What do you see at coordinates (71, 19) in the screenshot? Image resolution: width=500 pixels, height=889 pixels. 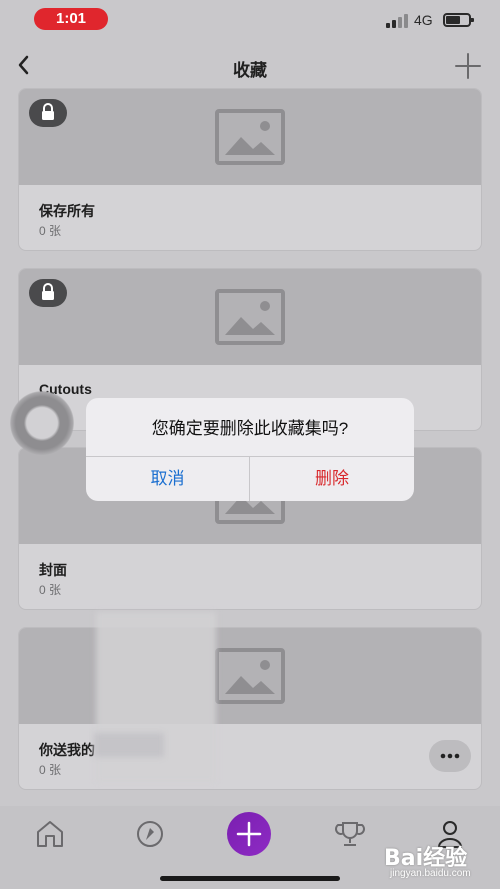 I see `status-time: 1:01` at bounding box center [71, 19].